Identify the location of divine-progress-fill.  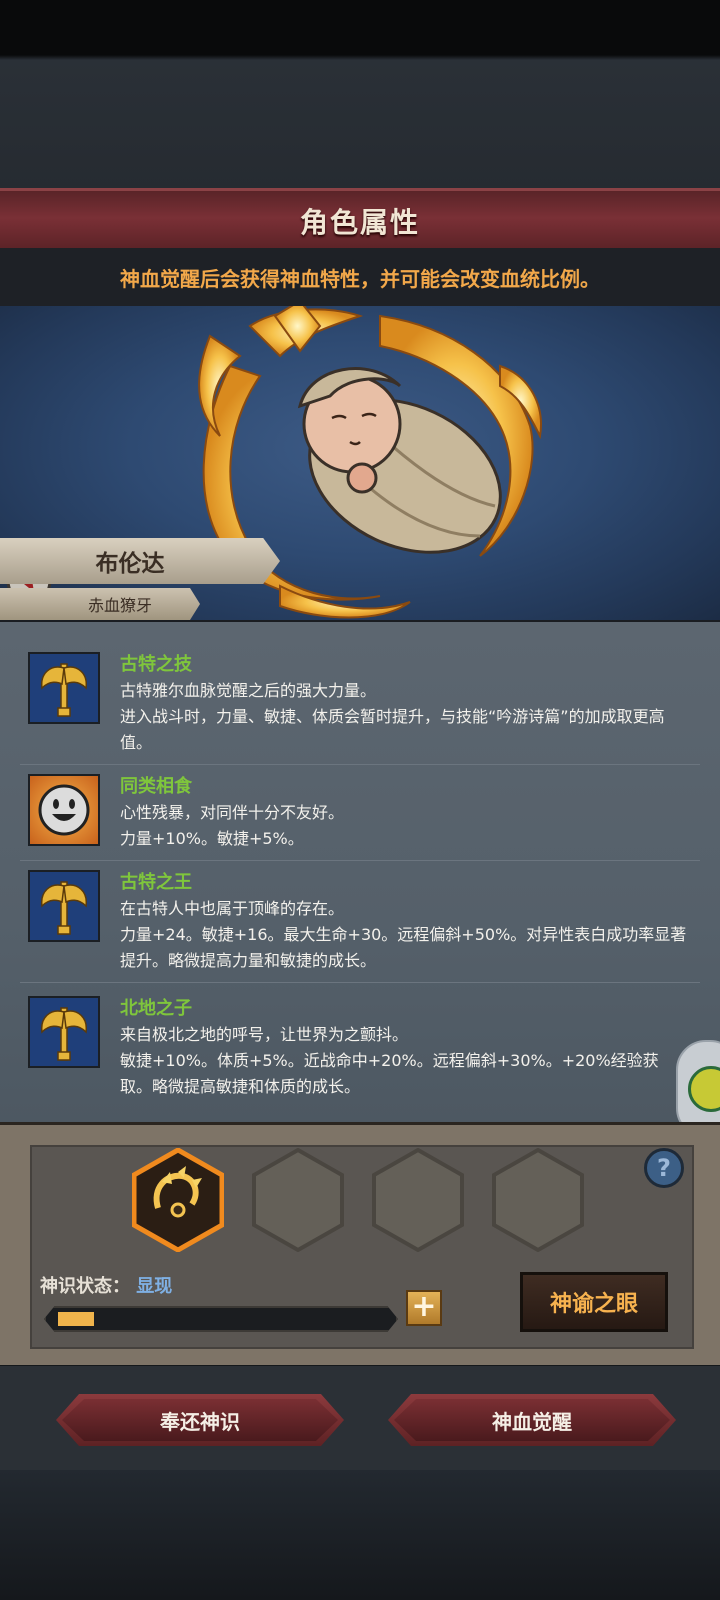
(76, 1319).